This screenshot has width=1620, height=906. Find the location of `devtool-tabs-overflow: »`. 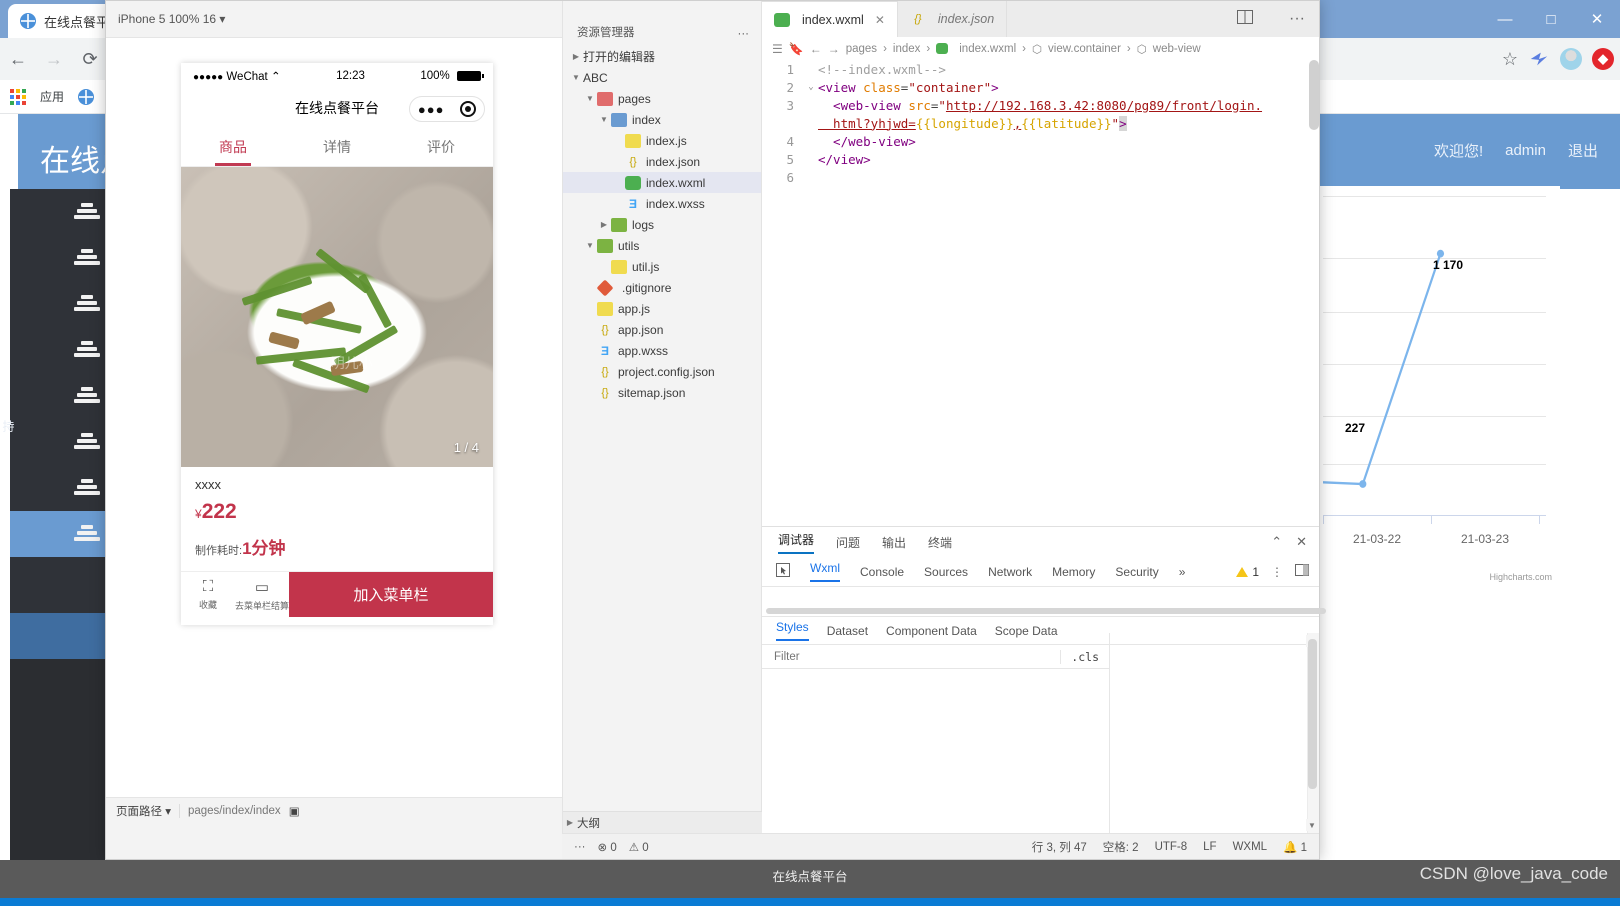

devtool-tabs-overflow: » is located at coordinates (1182, 572).